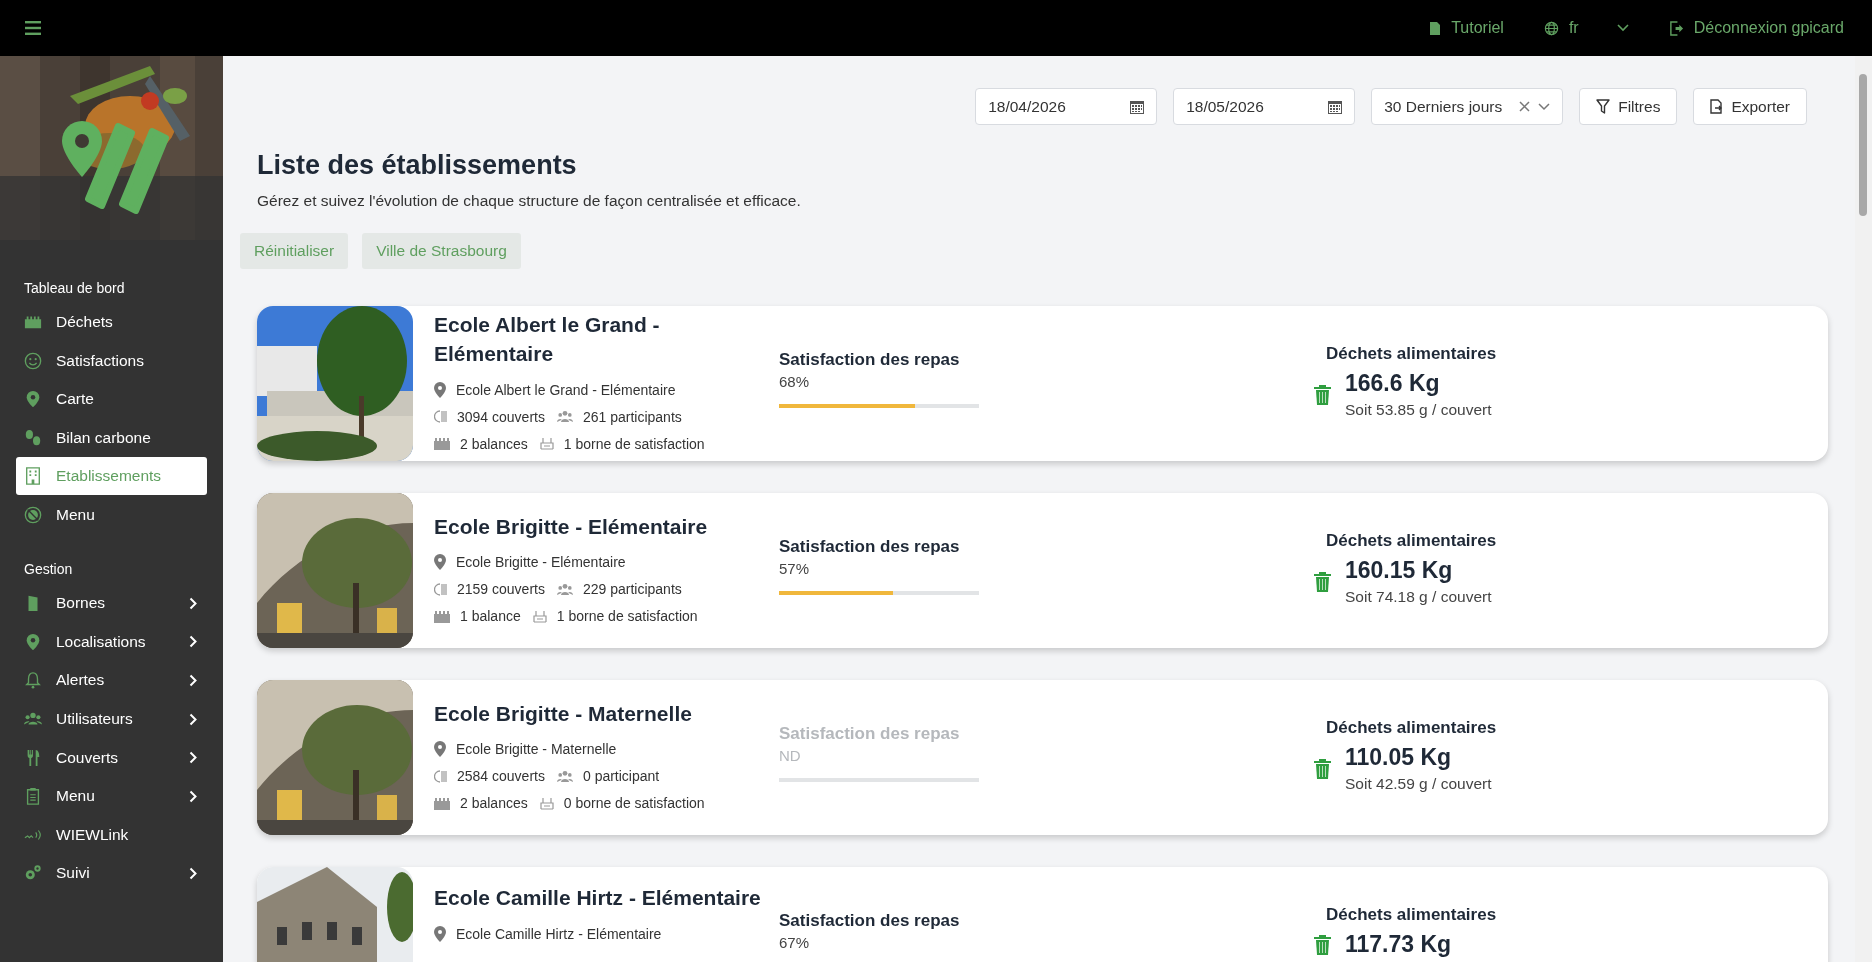  I want to click on filter-icon, so click(1603, 106).